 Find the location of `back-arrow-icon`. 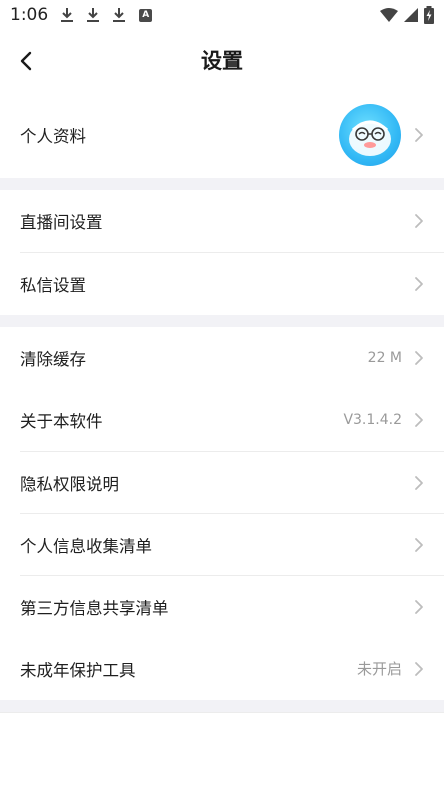

back-arrow-icon is located at coordinates (26, 61).